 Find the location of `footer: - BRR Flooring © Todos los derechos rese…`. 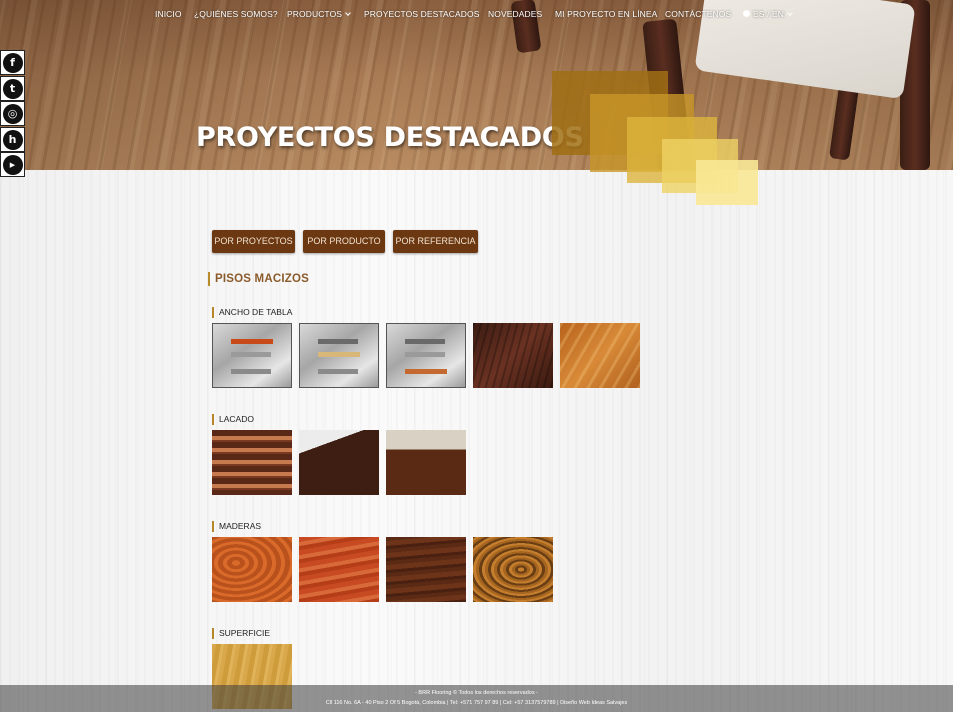

footer: - BRR Flooring © Todos los derechos rese… is located at coordinates (476, 698).